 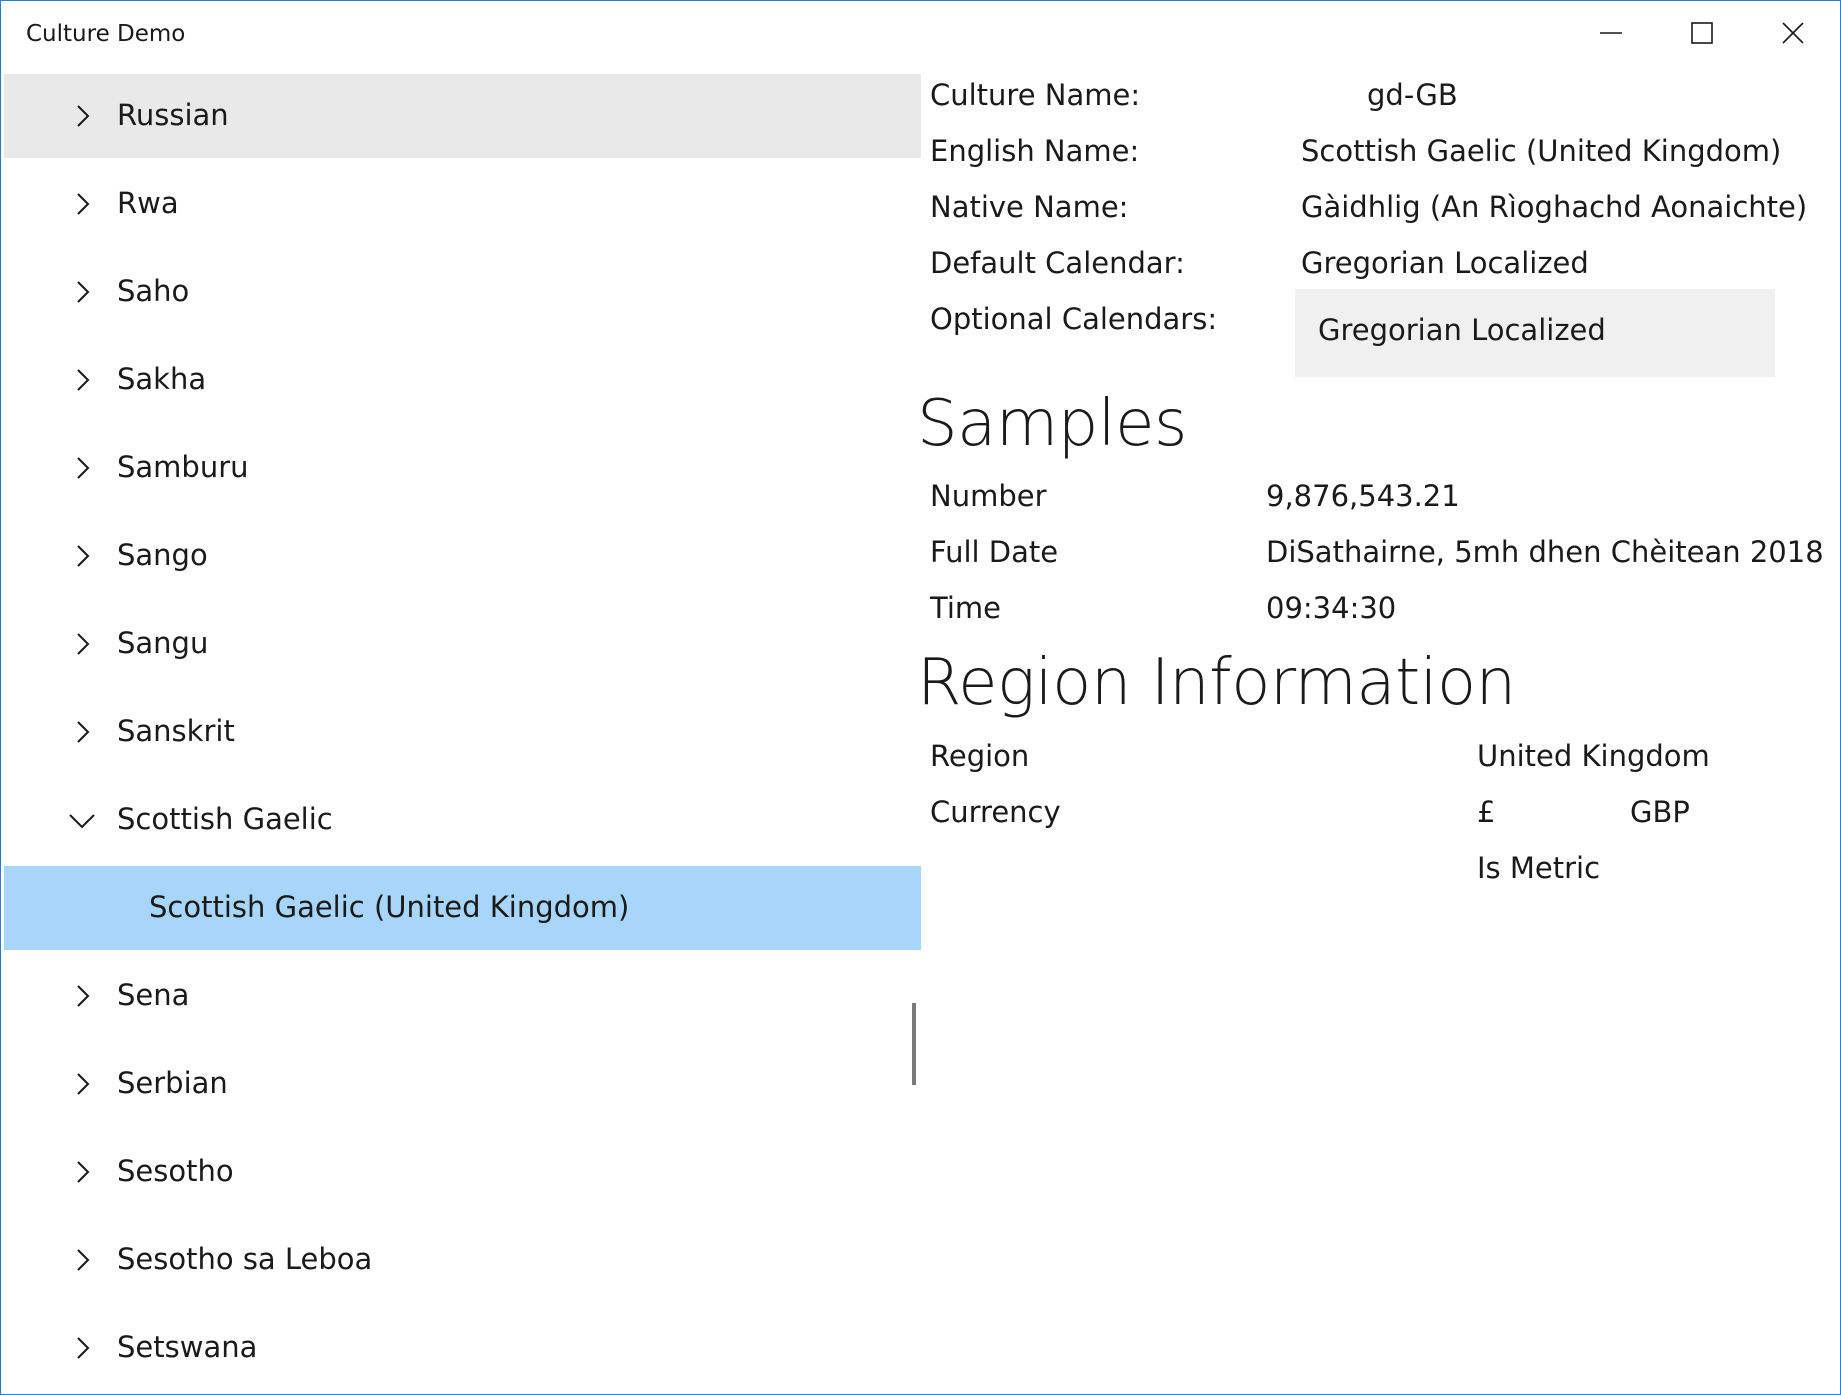 I want to click on full-date-value: DiSathairne, 5mh dhen Chèitean 2018, so click(x=1545, y=552).